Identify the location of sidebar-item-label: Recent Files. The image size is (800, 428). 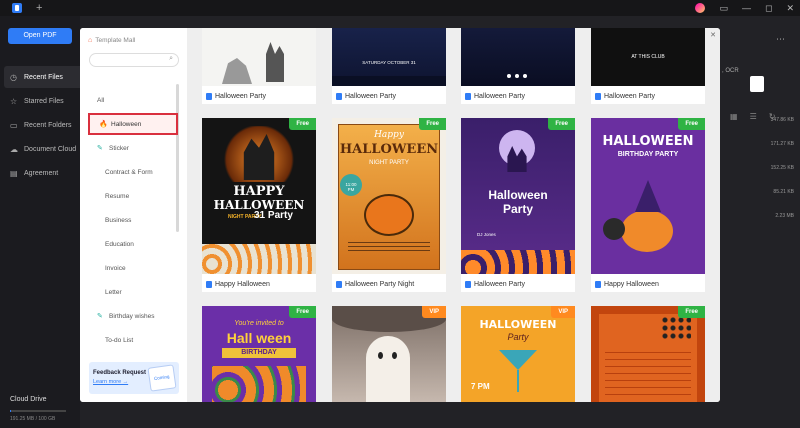
(43, 77).